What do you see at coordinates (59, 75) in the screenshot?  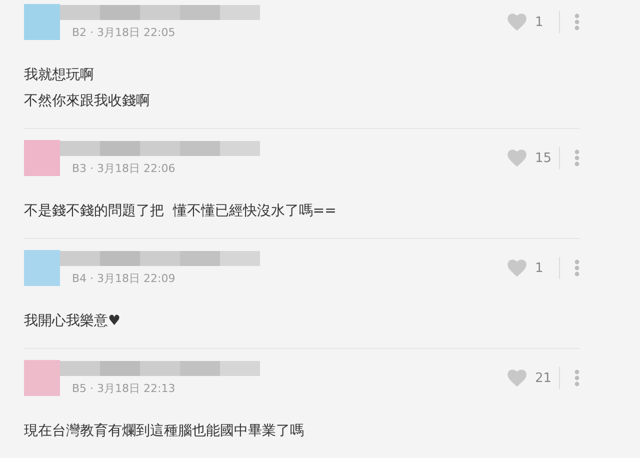 I see `comment-text: 我就想玩啊` at bounding box center [59, 75].